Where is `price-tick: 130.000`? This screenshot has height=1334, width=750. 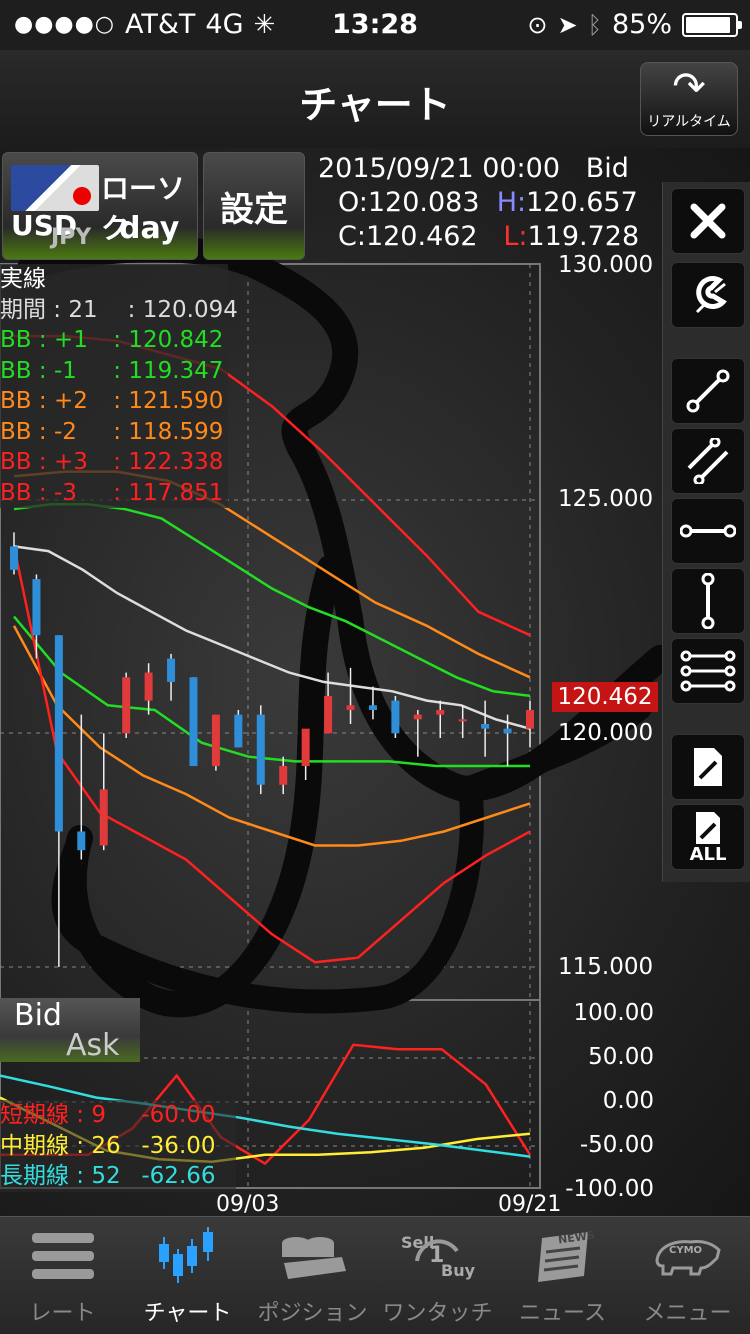 price-tick: 130.000 is located at coordinates (606, 265).